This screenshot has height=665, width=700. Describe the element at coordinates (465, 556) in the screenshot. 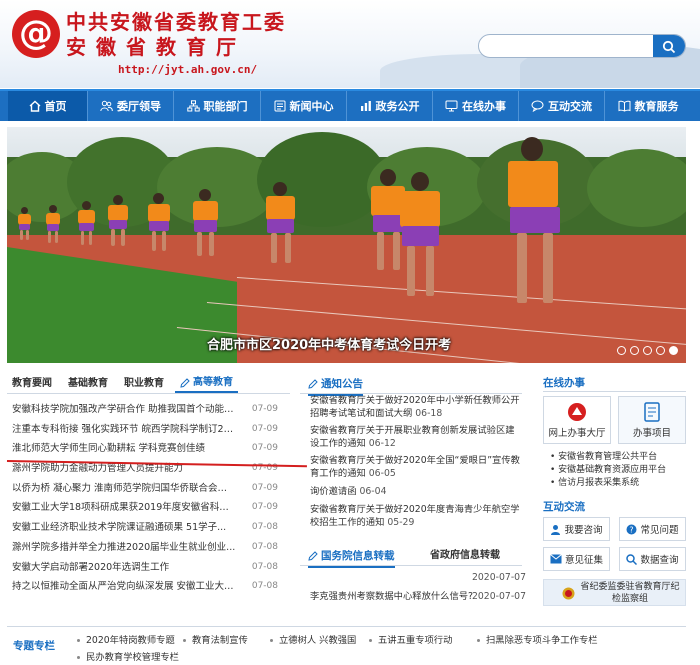

I see `tab-provincial-gov: 省政府信息转载` at that location.